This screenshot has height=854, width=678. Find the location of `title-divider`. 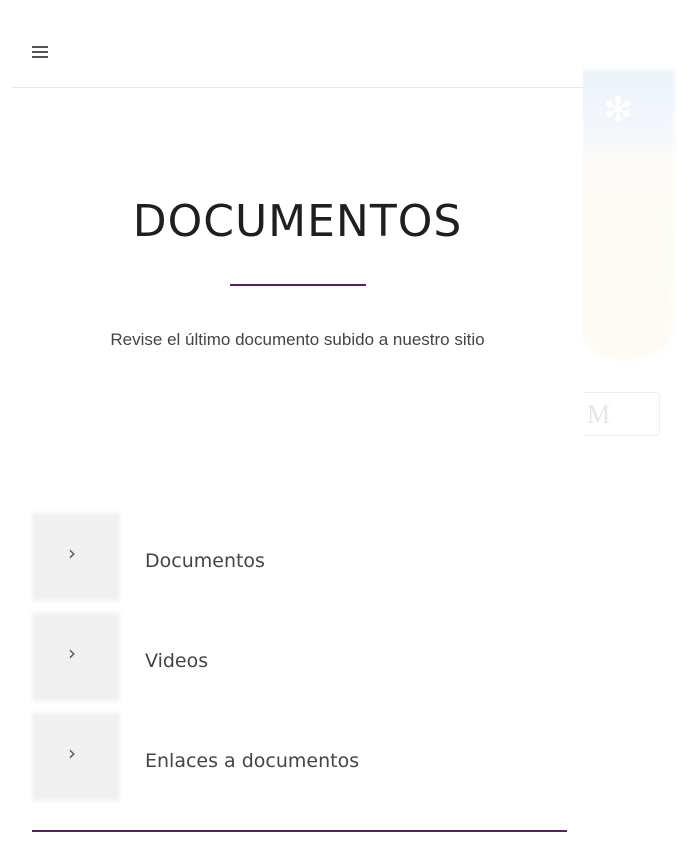

title-divider is located at coordinates (298, 285).